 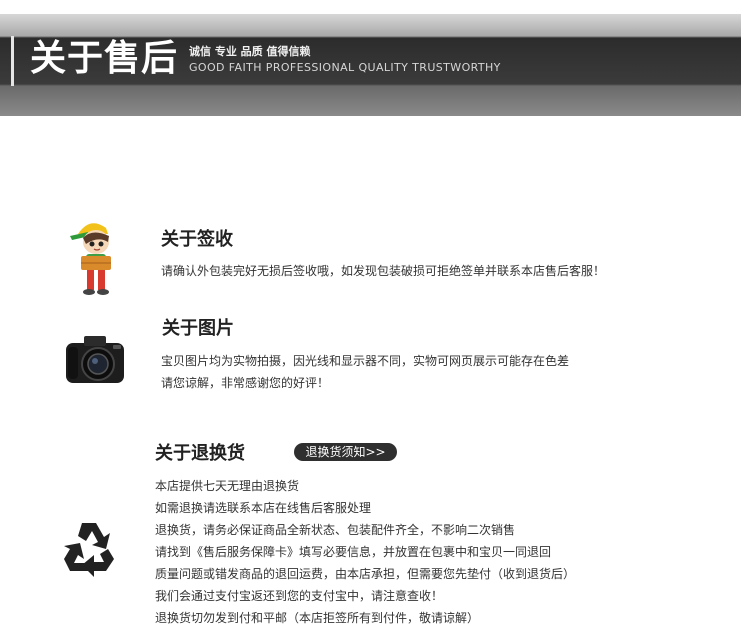 What do you see at coordinates (95, 359) in the screenshot?
I see `camera-icon` at bounding box center [95, 359].